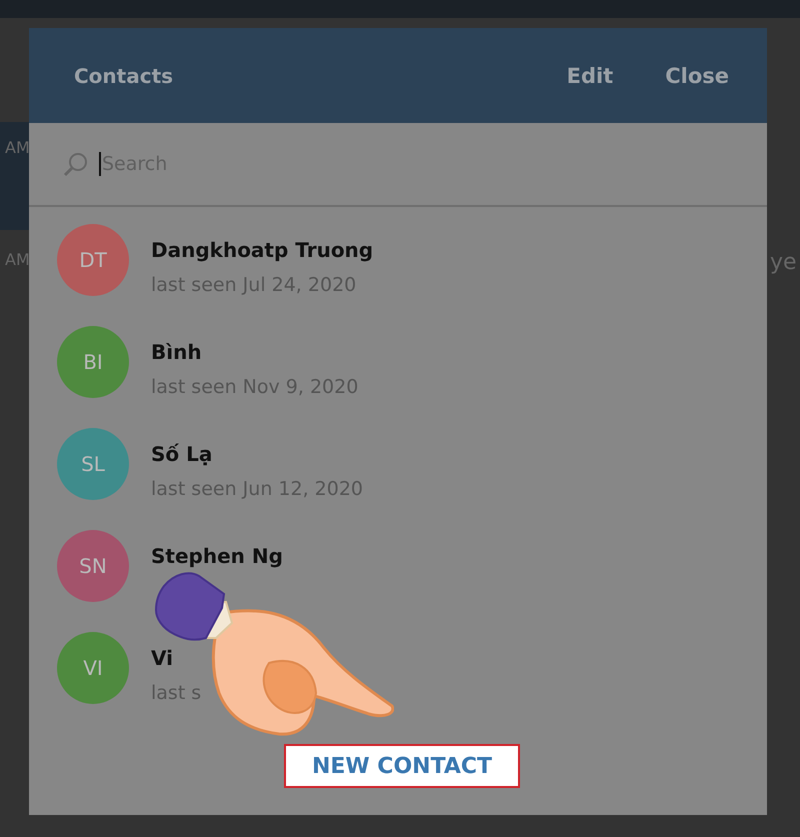 The width and height of the screenshot is (800, 837). What do you see at coordinates (124, 76) in the screenshot?
I see `dialog-title: Contacts` at bounding box center [124, 76].